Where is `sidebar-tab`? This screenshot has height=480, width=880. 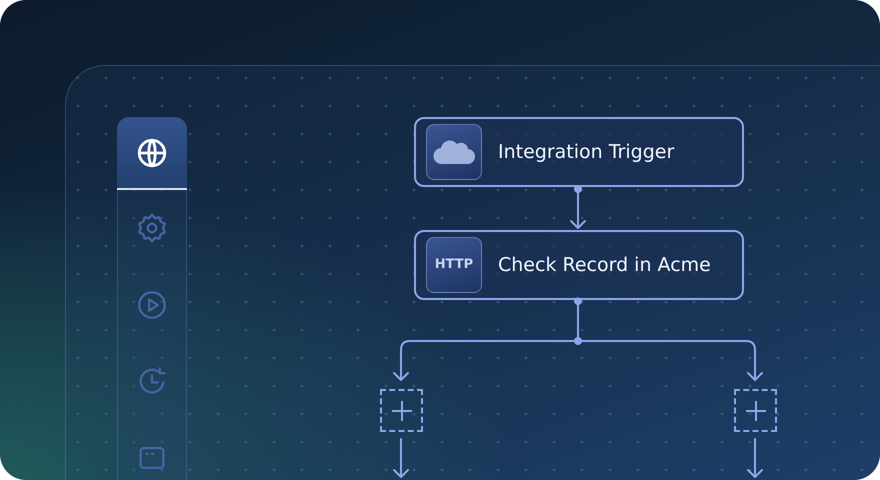
sidebar-tab is located at coordinates (152, 154).